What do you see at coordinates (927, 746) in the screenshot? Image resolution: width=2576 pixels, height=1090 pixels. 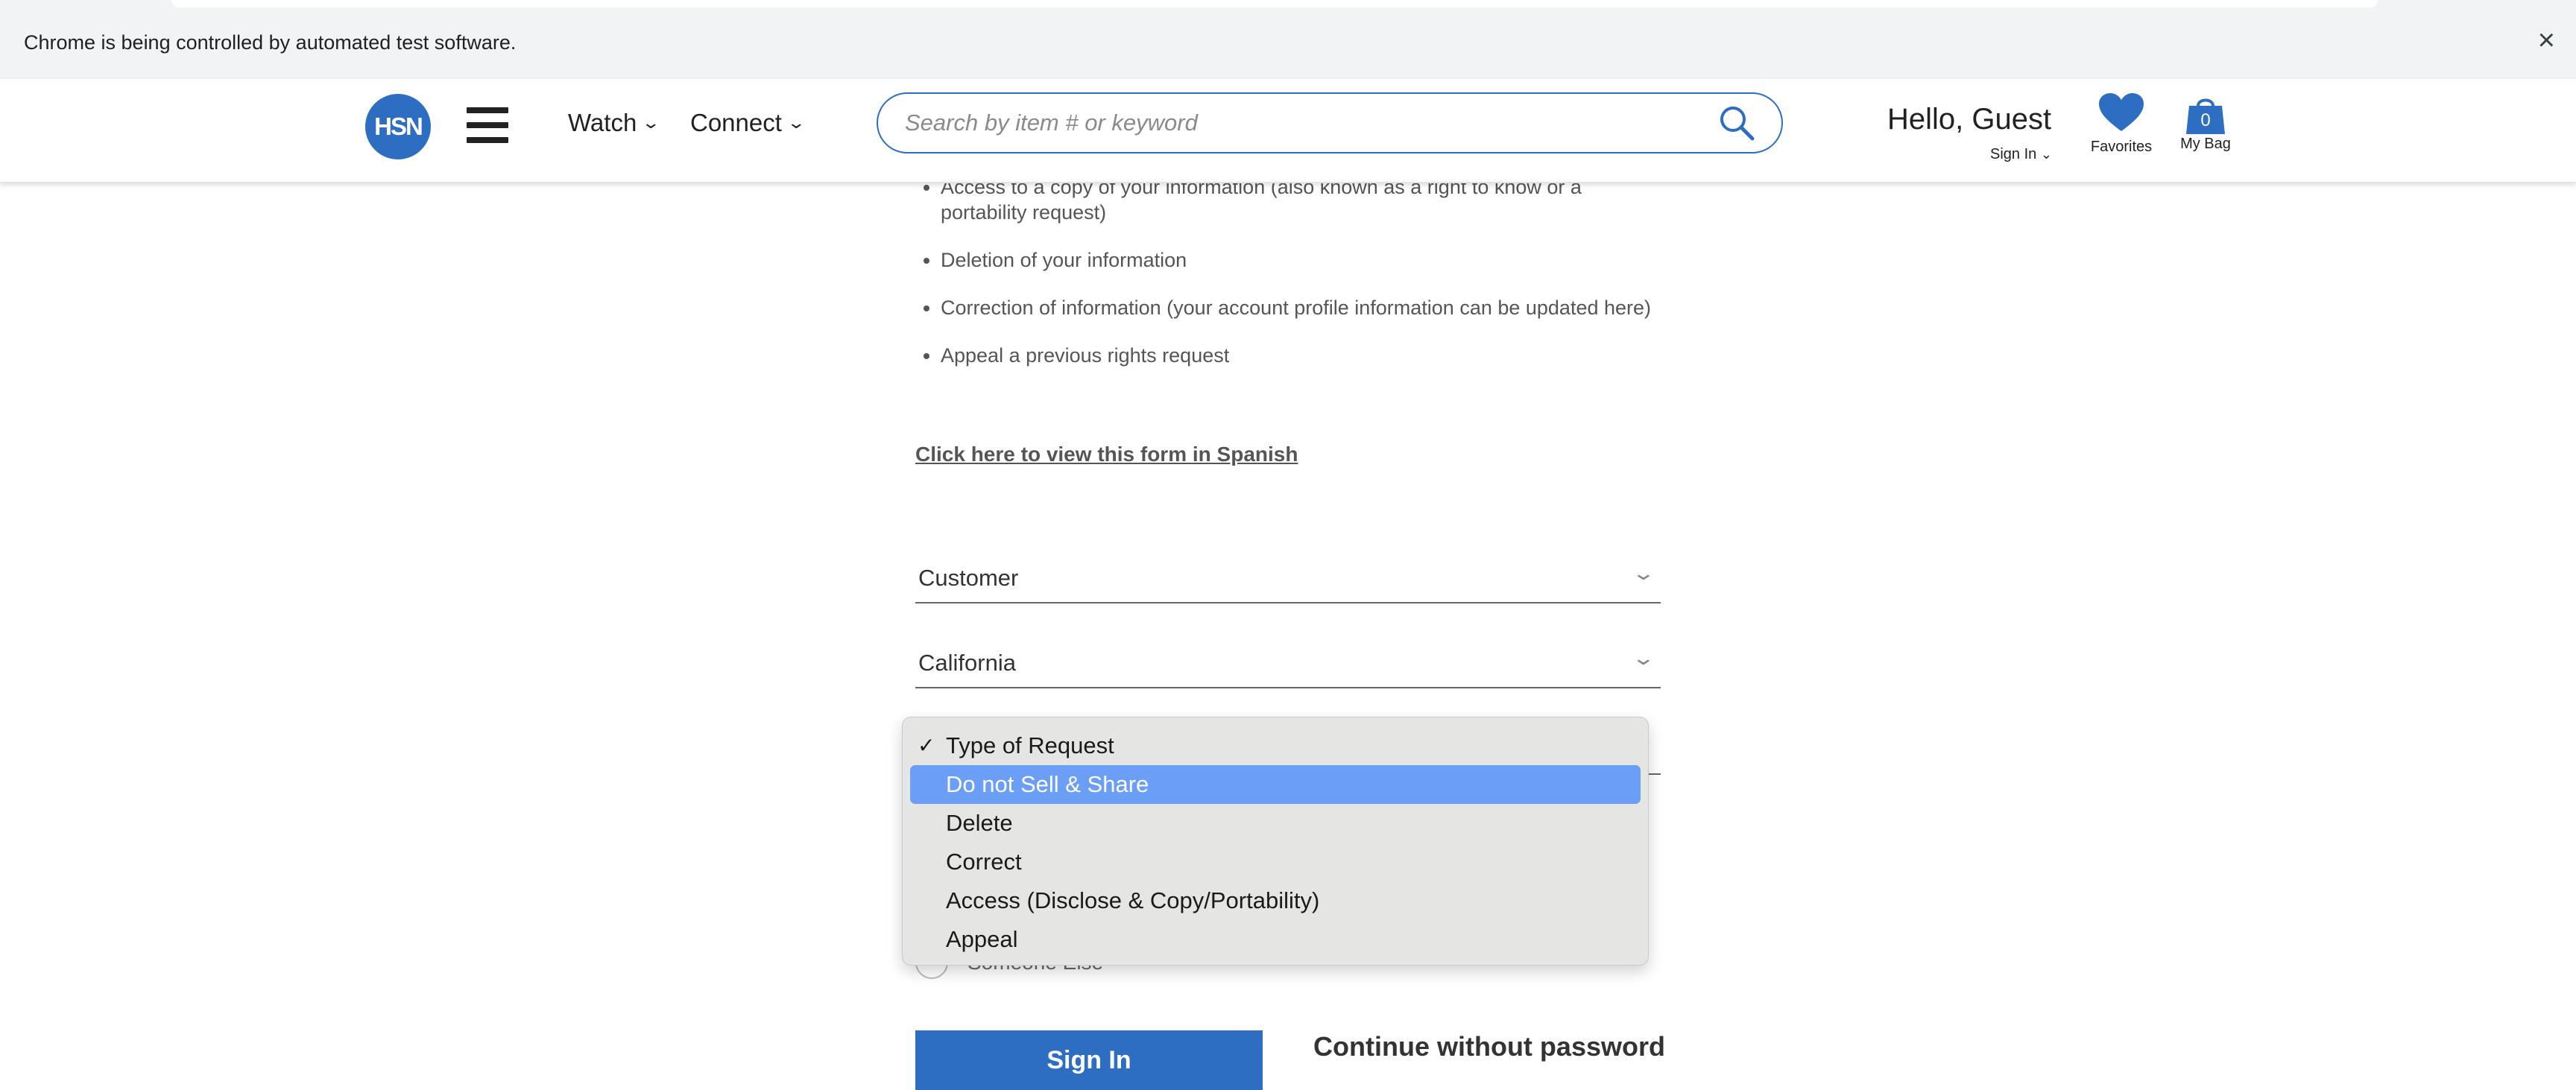 I see `checkmark-icon: ✓` at bounding box center [927, 746].